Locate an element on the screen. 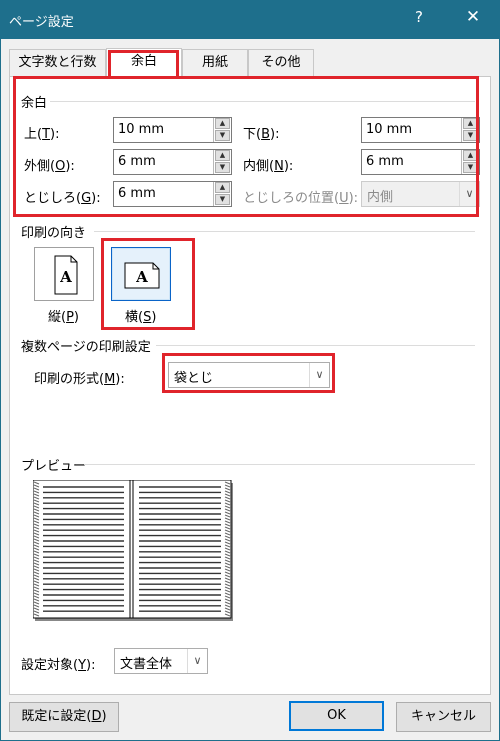  tab-label: その他 is located at coordinates (281, 62).